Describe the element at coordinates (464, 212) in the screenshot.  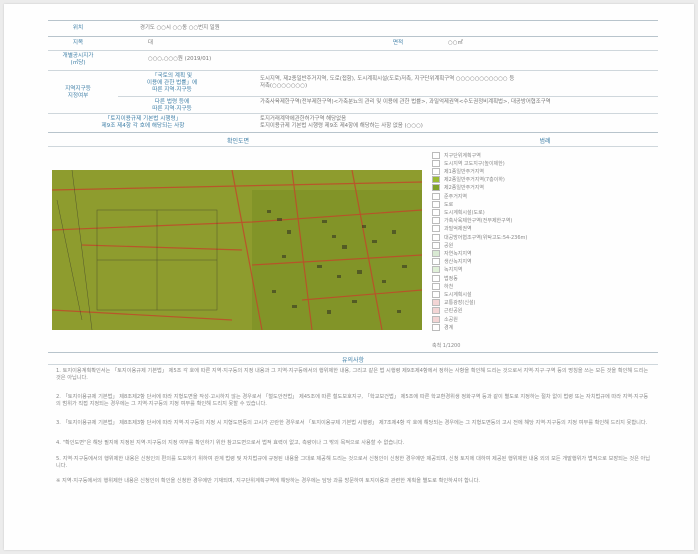
I see `legend-label: 도시계획시설(도로)` at that location.